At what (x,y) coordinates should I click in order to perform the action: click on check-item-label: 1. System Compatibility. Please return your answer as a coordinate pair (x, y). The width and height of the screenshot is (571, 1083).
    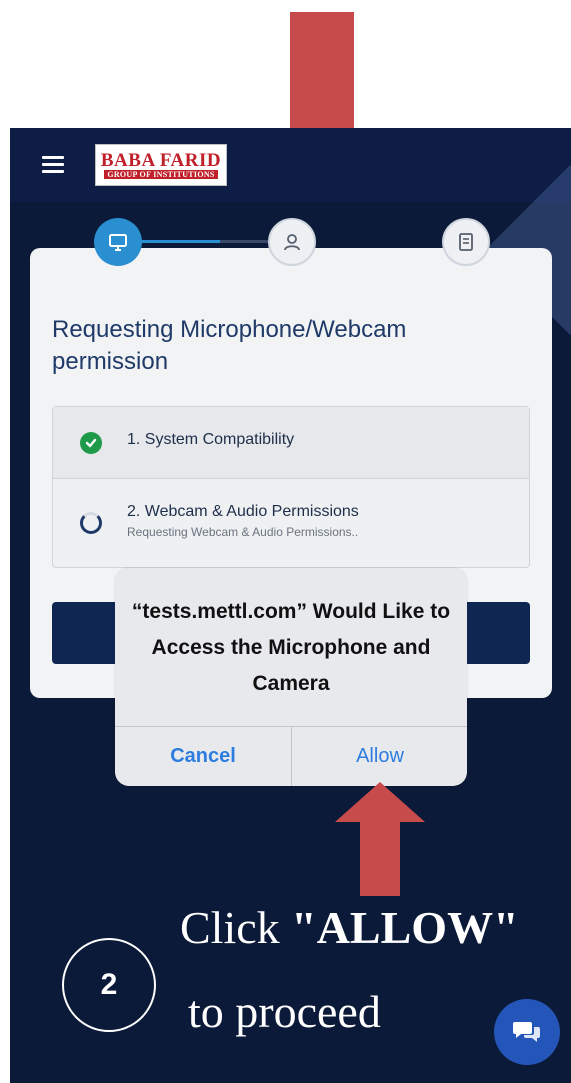
    Looking at the image, I should click on (211, 439).